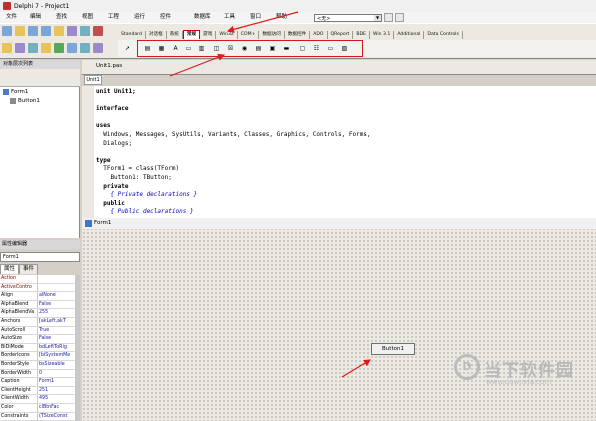  What do you see at coordinates (356, 368) in the screenshot?
I see `arrow-to-button1` at bounding box center [356, 368].